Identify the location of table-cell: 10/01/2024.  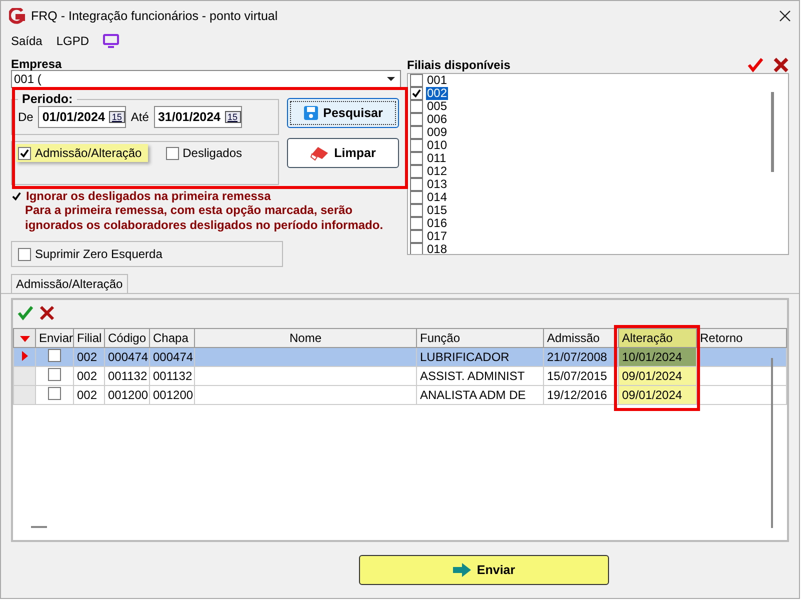
(652, 357).